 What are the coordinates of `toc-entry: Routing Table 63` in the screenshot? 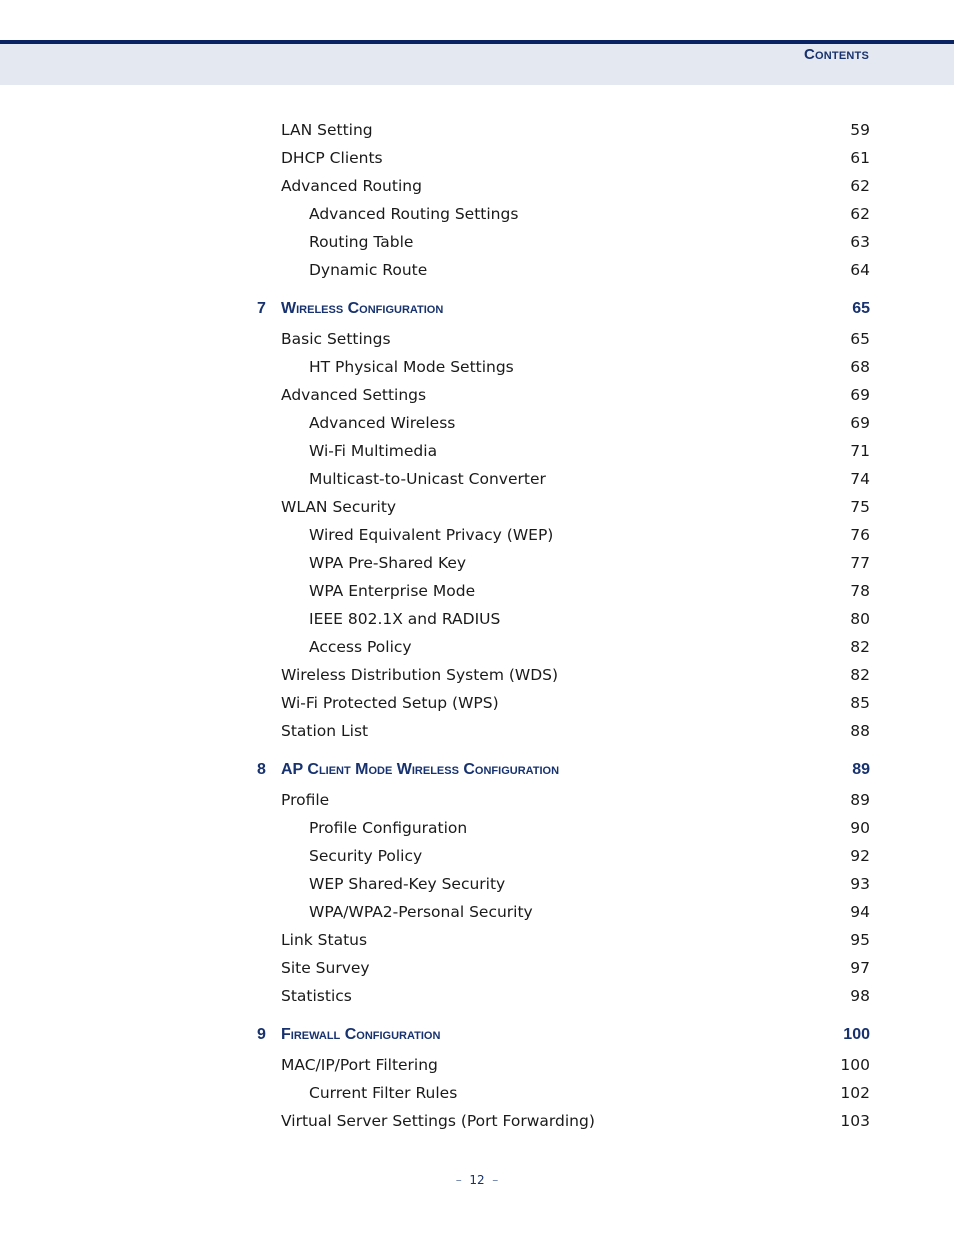 It's located at (477, 242).